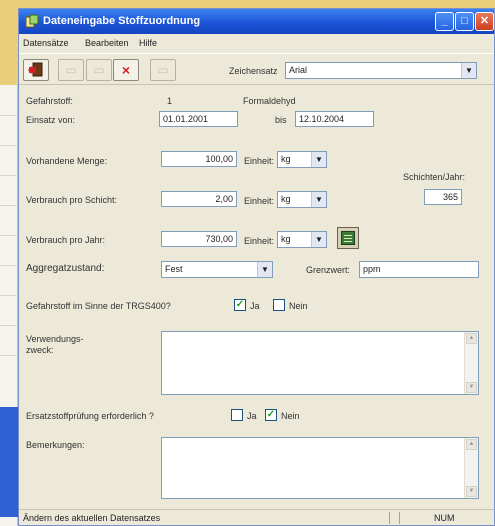  I want to click on background-list, so click(9, 305).